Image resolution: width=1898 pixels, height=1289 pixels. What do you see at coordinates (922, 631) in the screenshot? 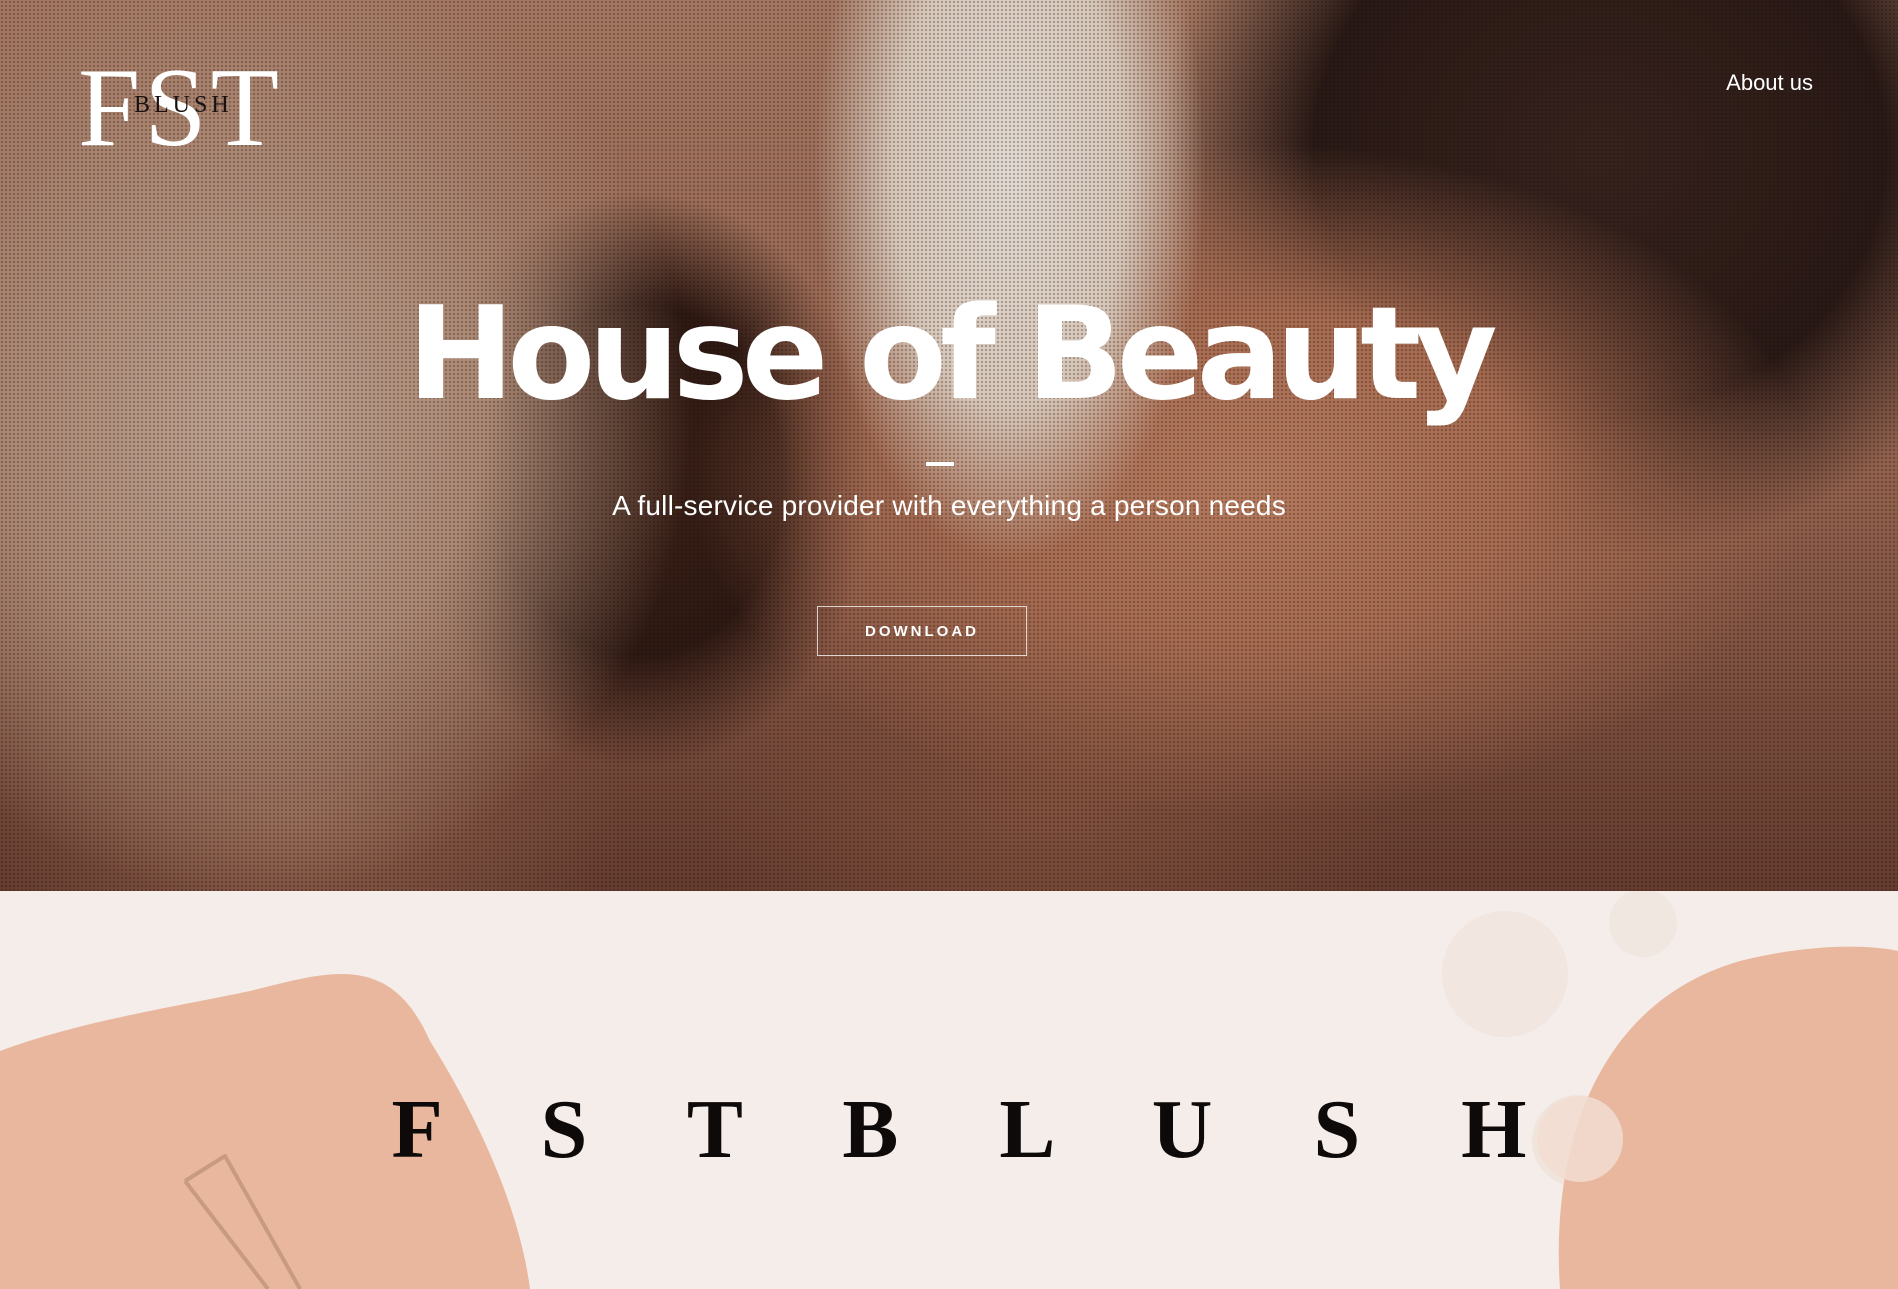
I see `download-button: DOWNLOAD` at bounding box center [922, 631].